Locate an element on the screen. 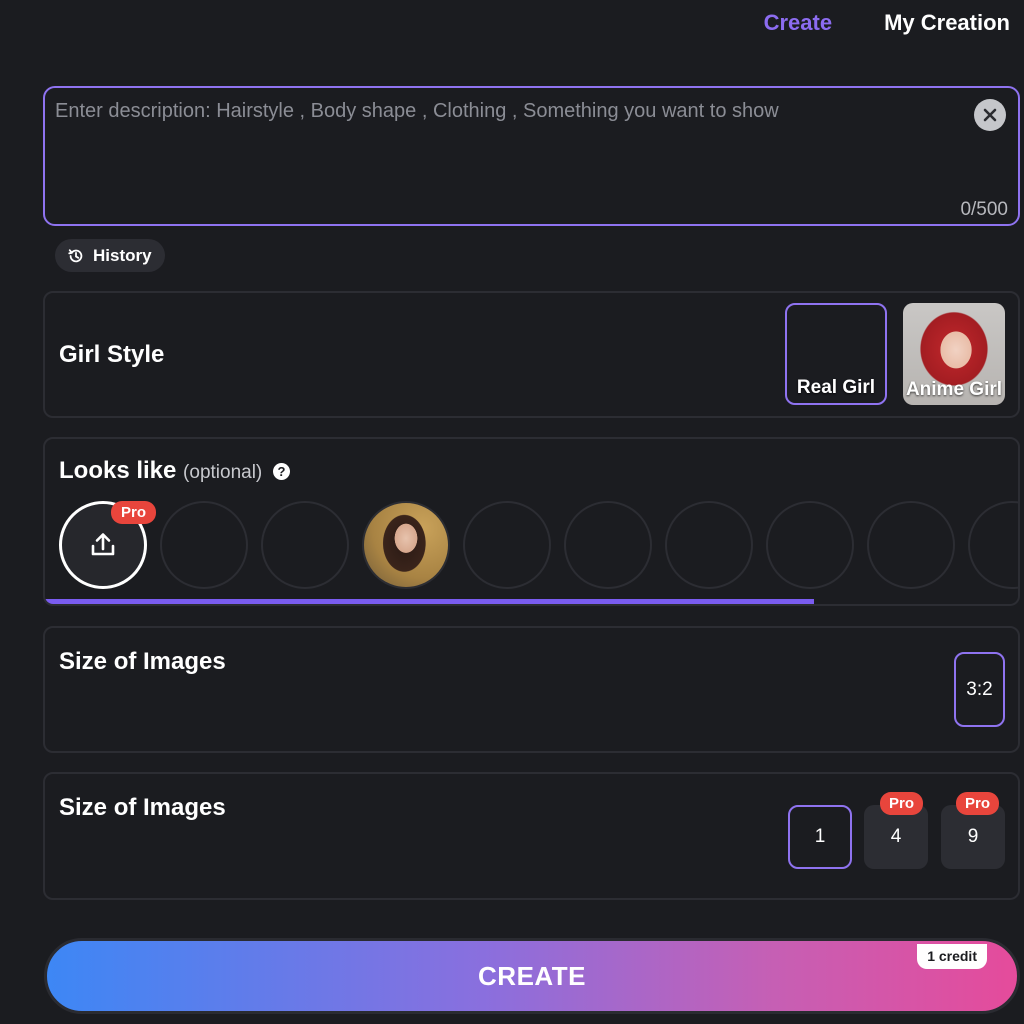  scrollbar-thumb is located at coordinates (429, 601).